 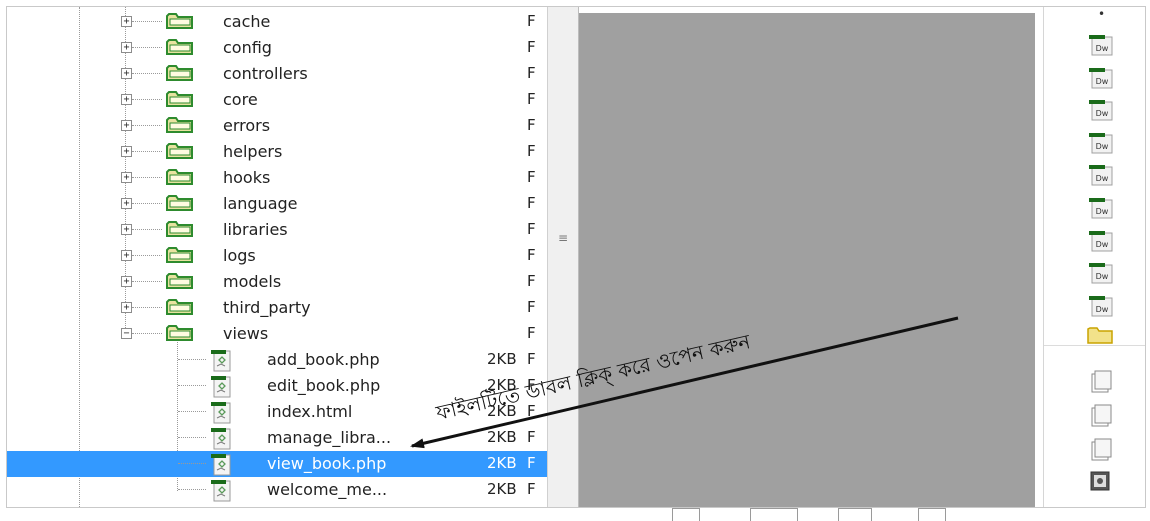 I want to click on folder-name: helpers, so click(x=253, y=151).